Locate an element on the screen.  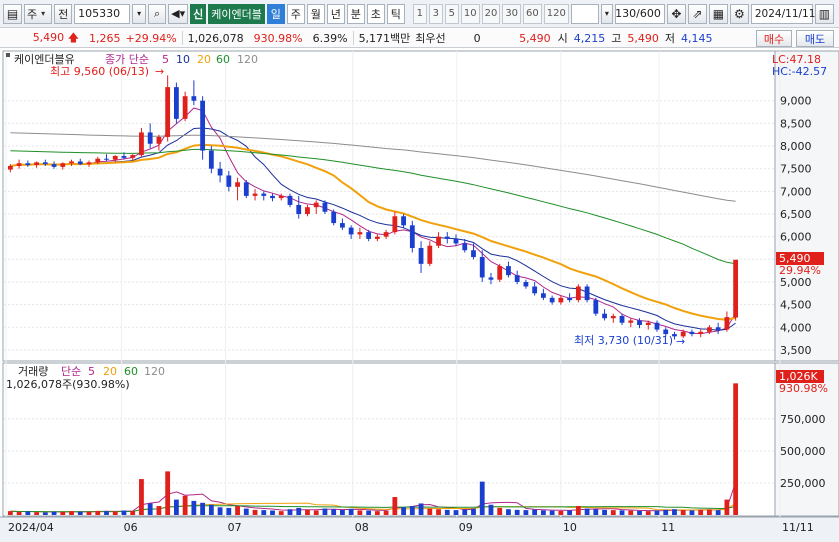
period-day: 일 is located at coordinates (275, 13).